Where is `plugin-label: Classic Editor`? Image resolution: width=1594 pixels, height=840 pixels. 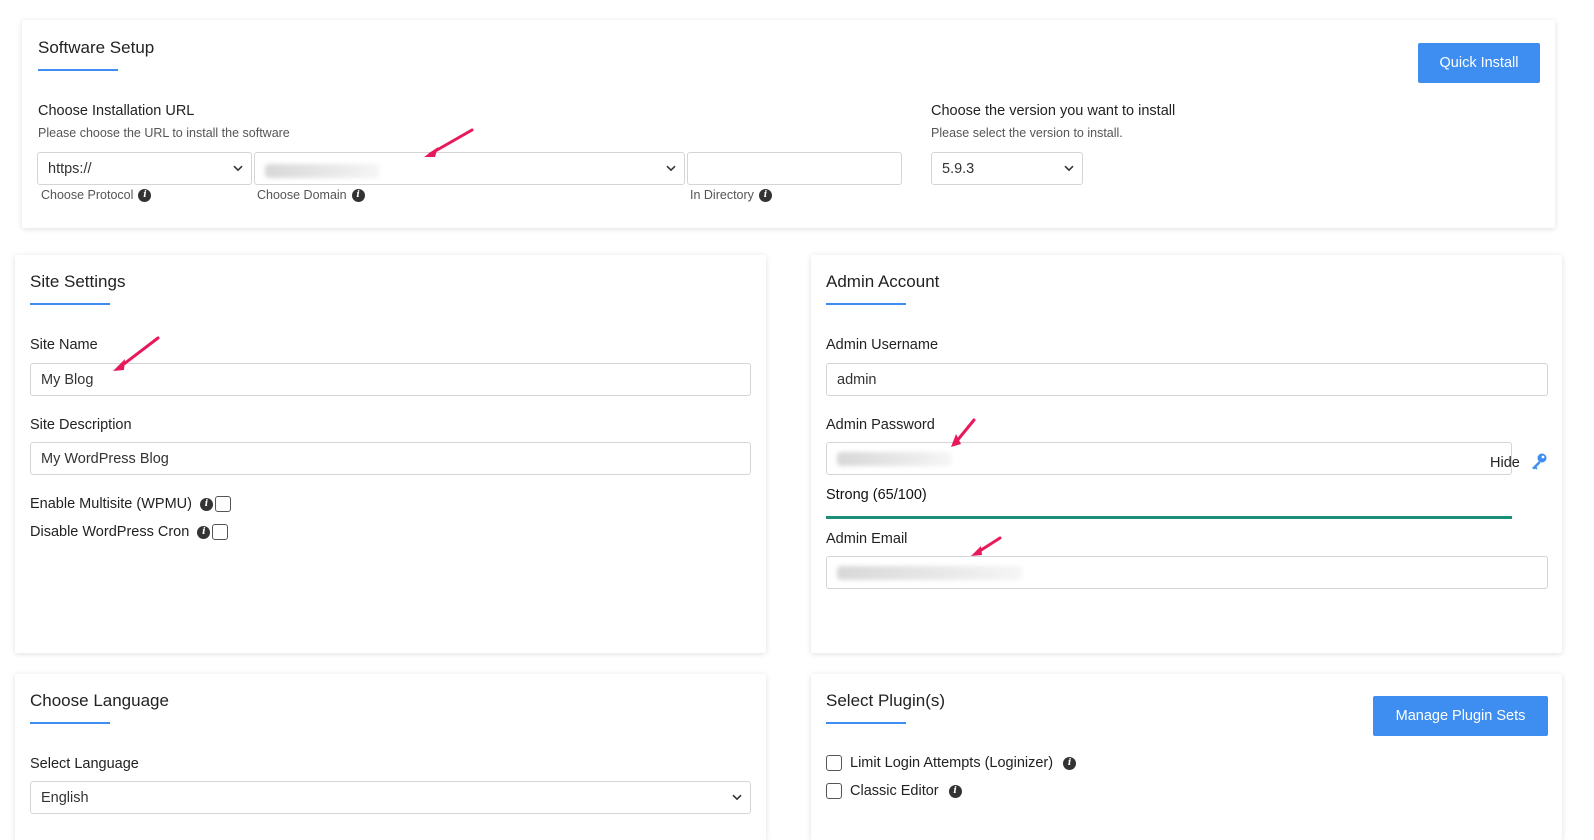 plugin-label: Classic Editor is located at coordinates (894, 791).